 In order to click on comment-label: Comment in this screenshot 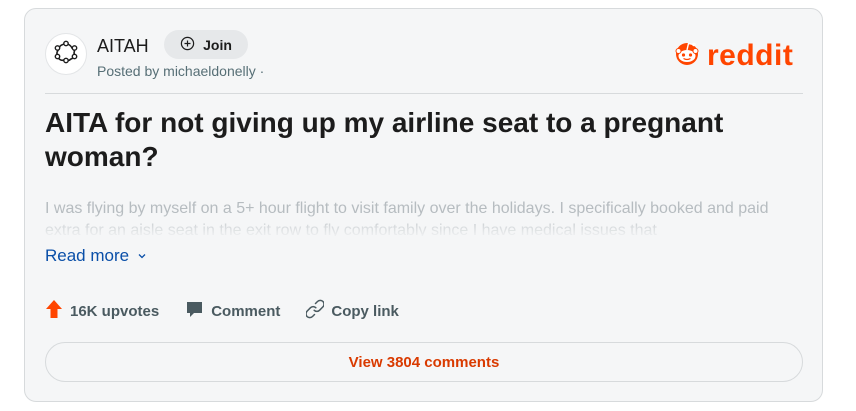, I will do `click(246, 311)`.